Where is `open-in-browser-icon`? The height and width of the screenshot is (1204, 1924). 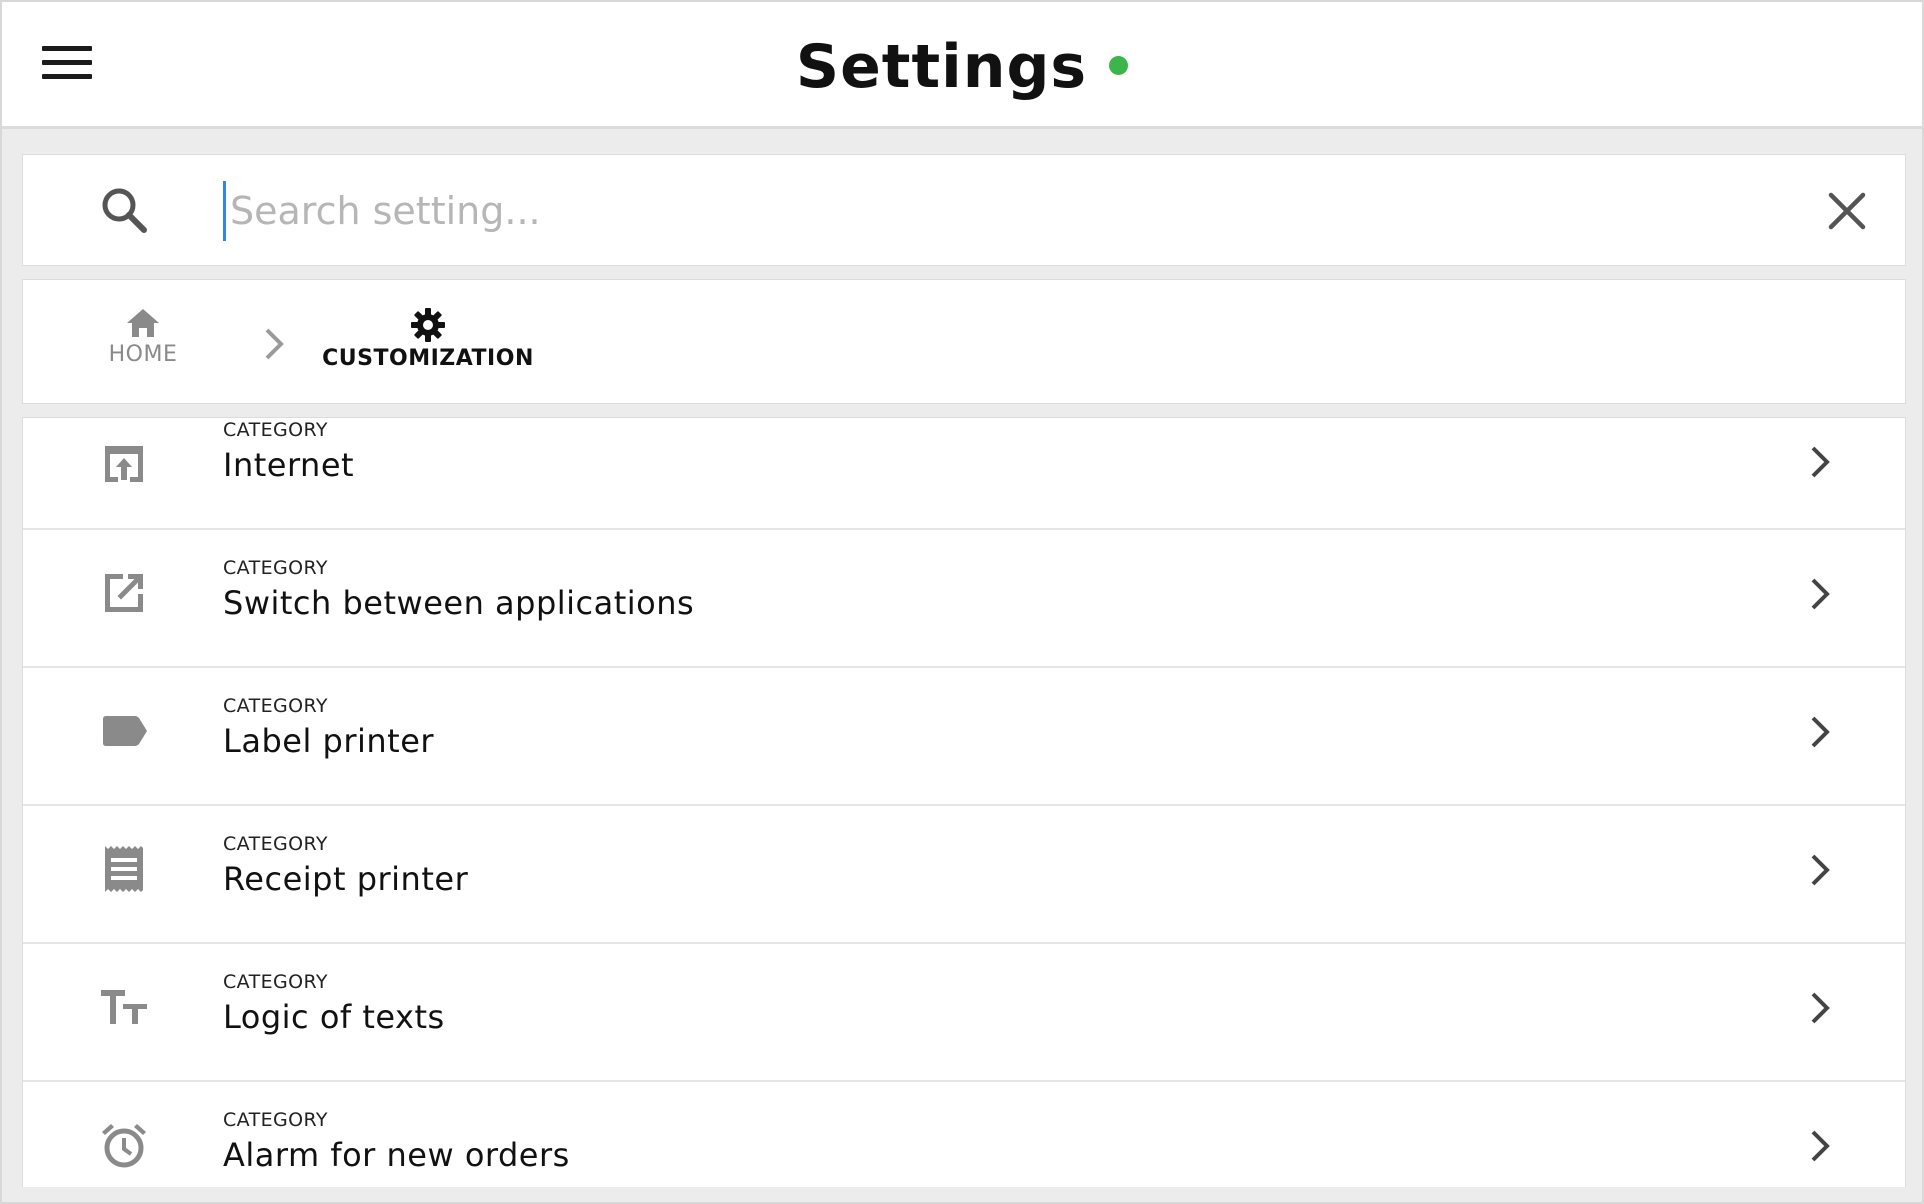
open-in-browser-icon is located at coordinates (124, 464).